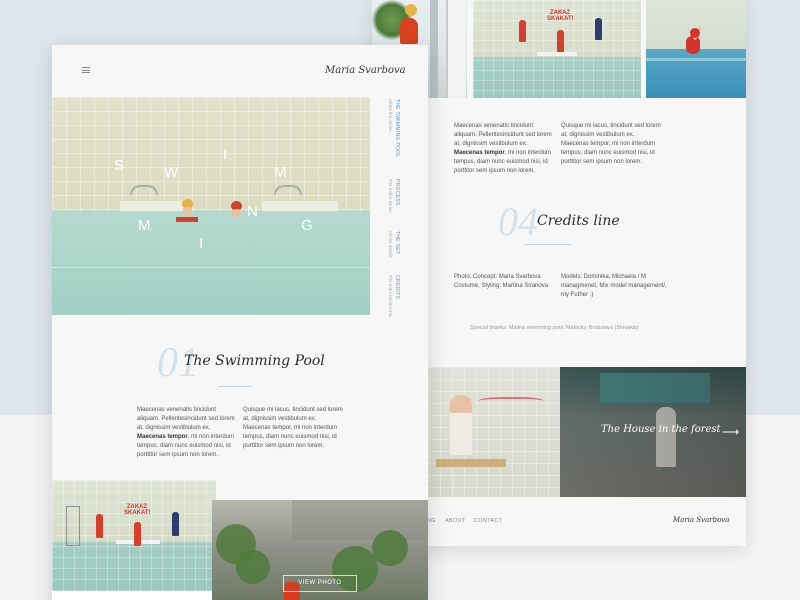 The height and width of the screenshot is (600, 800). Describe the element at coordinates (254, 361) in the screenshot. I see `section-title: The Swimming Pool` at that location.